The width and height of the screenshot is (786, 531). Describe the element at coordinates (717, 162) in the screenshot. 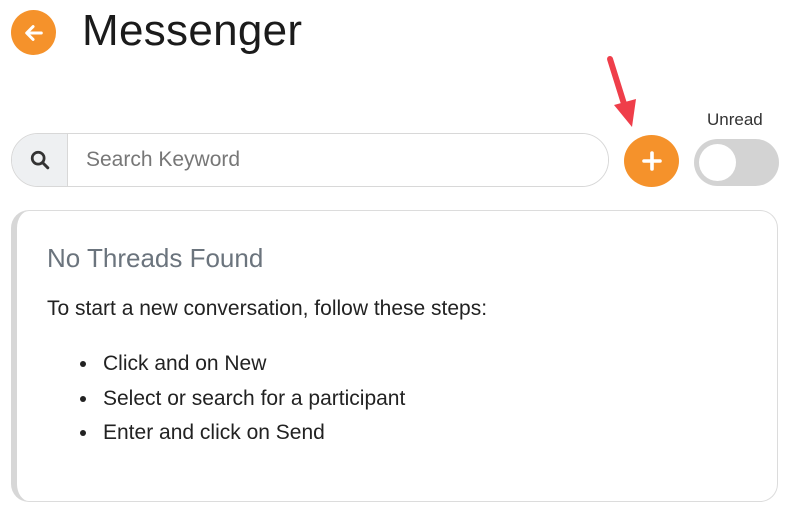

I see `toggle-knob` at that location.